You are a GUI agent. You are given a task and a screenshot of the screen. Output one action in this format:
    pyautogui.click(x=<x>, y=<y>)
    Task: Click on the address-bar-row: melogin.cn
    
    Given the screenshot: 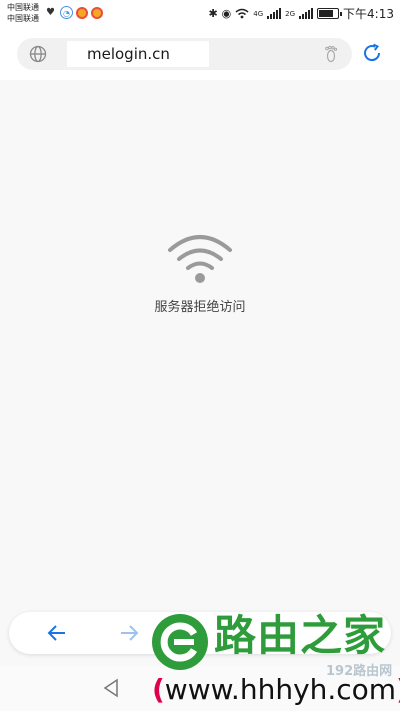 What is the action you would take?
    pyautogui.click(x=200, y=54)
    